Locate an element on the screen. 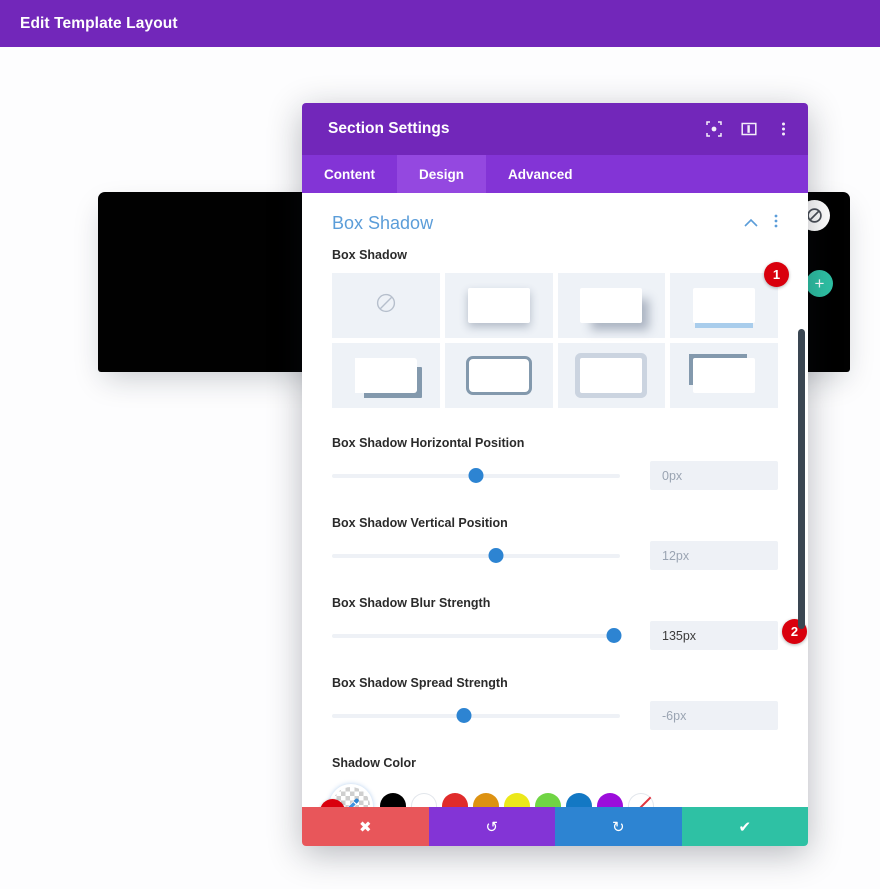 This screenshot has width=880, height=889. redo-button: ↻ is located at coordinates (618, 826).